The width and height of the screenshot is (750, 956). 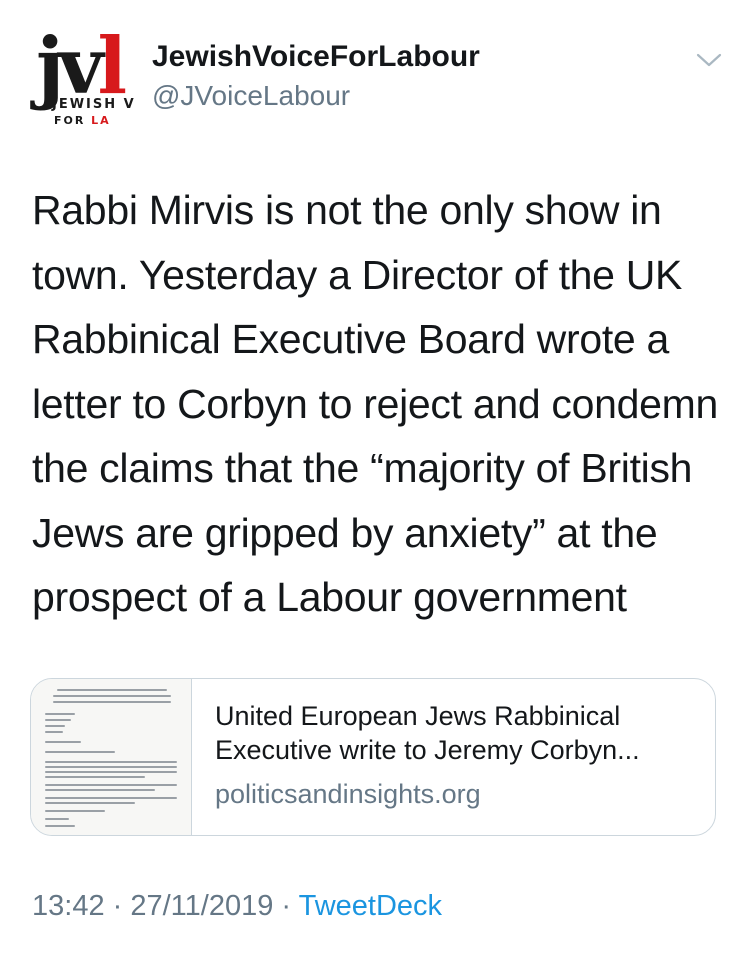 What do you see at coordinates (357, 274) in the screenshot?
I see `tweet-text-line: town. Yesterday a Director of the UK` at bounding box center [357, 274].